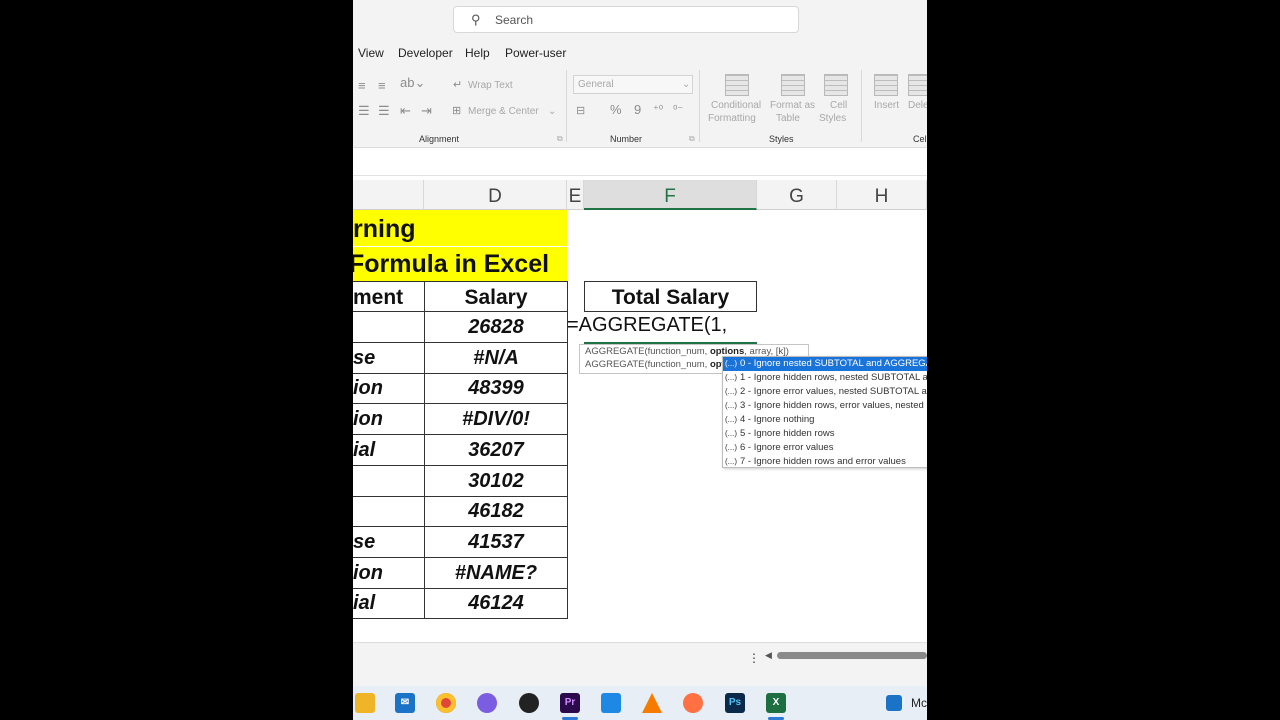 The height and width of the screenshot is (720, 1280). Describe the element at coordinates (496, 542) in the screenshot. I see `salary-cell: 41537` at that location.